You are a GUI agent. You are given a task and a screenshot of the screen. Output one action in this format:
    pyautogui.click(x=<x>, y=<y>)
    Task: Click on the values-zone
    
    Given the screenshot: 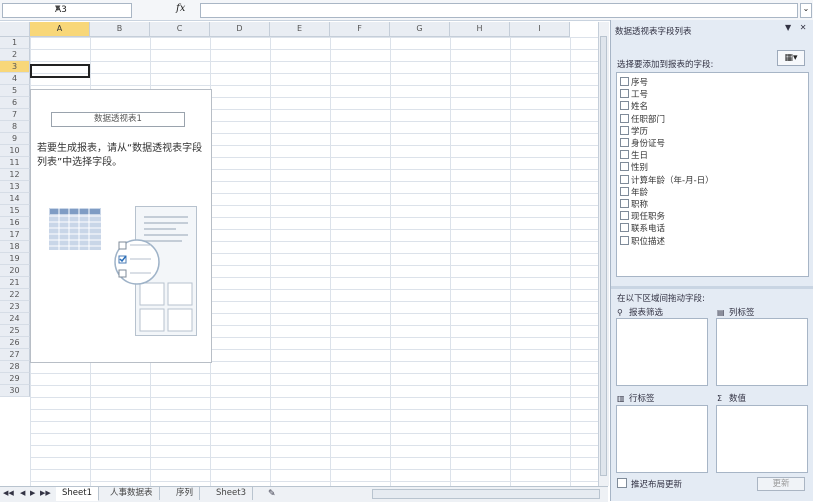 What is the action you would take?
    pyautogui.click(x=762, y=439)
    